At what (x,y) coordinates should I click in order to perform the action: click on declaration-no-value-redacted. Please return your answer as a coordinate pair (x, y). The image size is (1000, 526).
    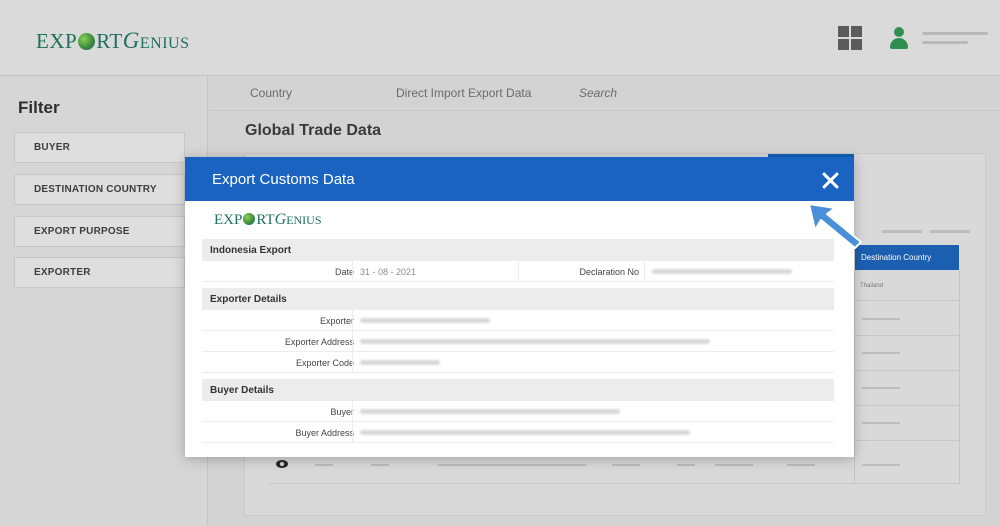
    Looking at the image, I should click on (722, 271).